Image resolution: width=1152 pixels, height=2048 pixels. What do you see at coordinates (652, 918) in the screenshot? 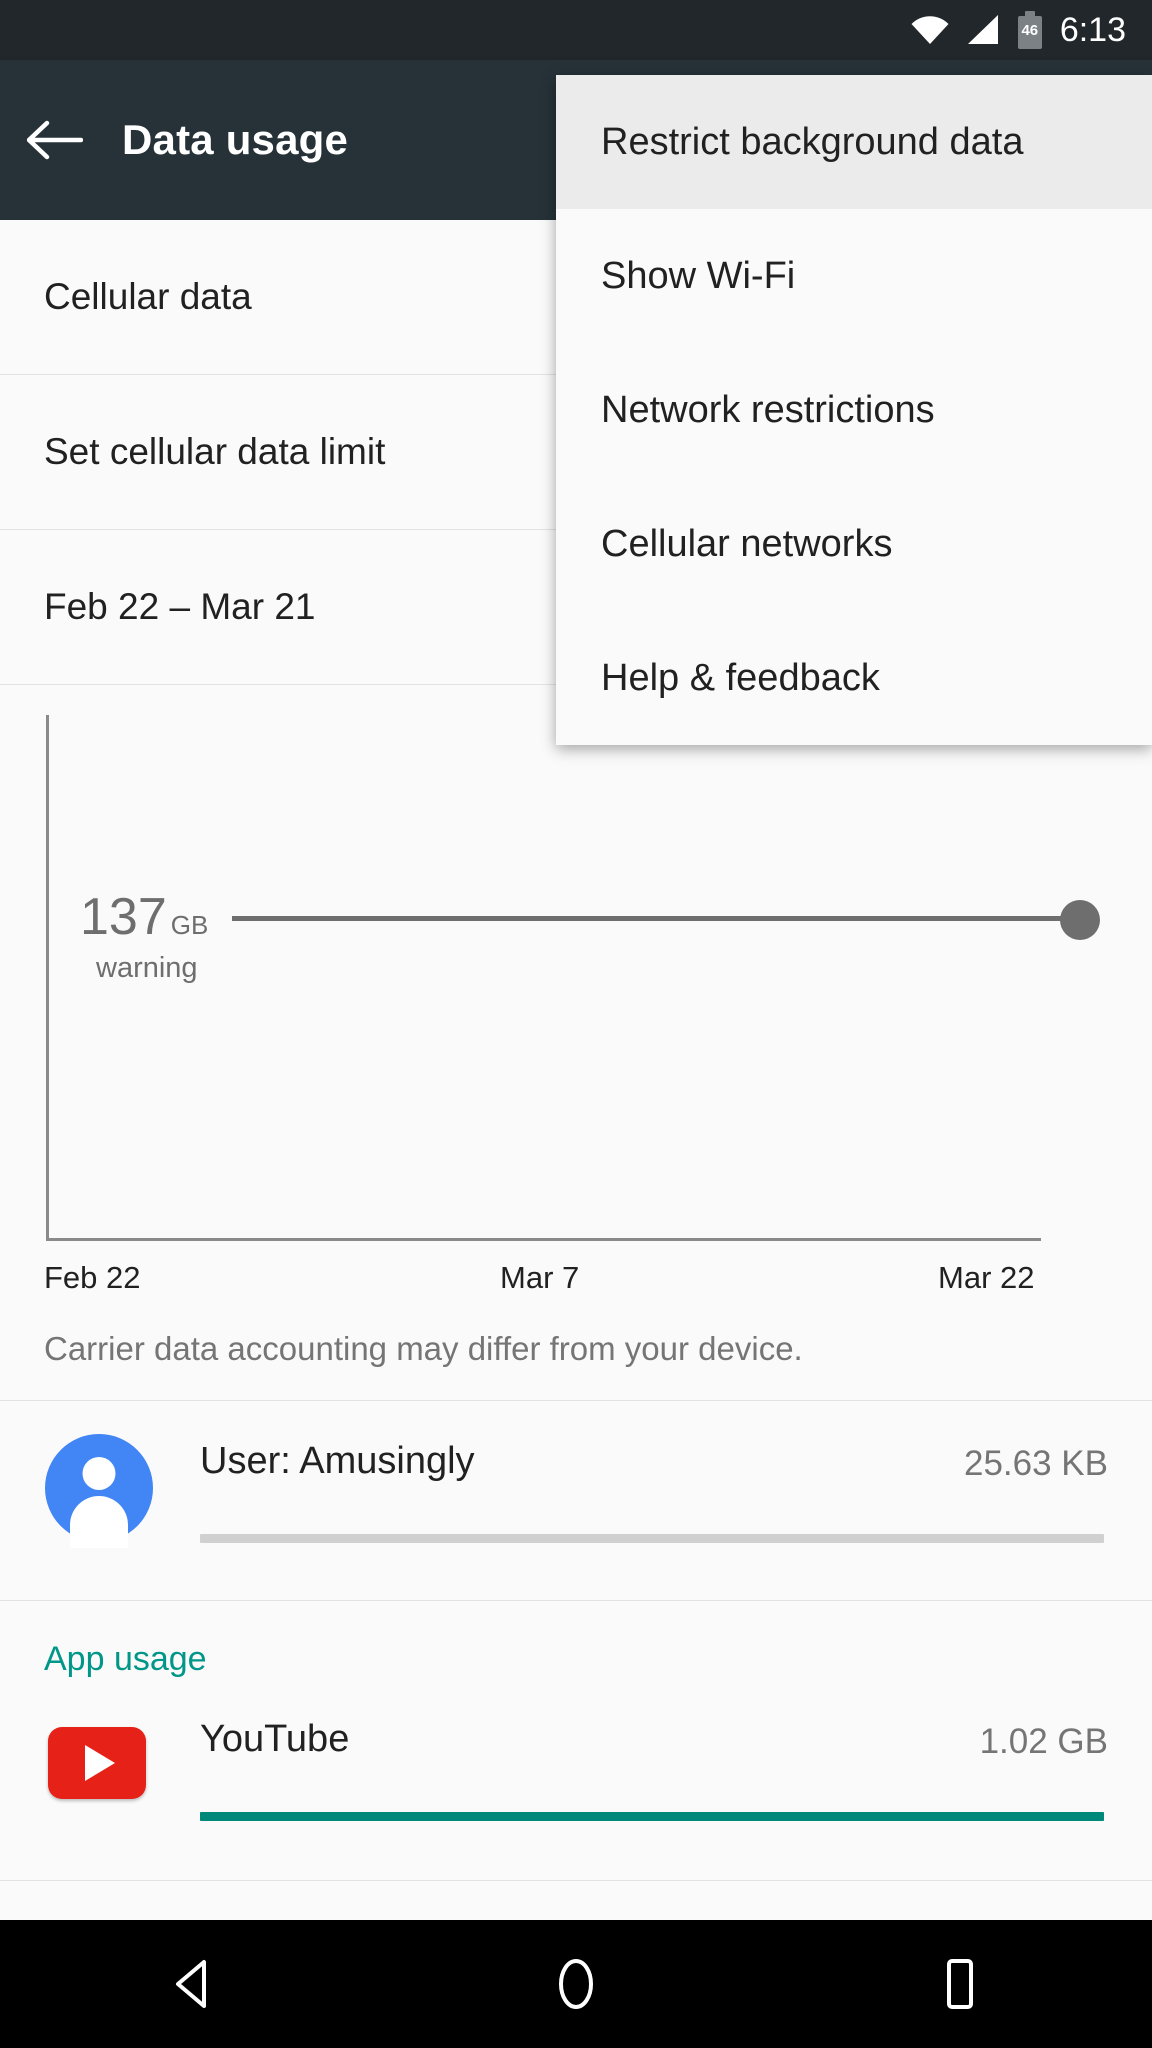
I see `chart-warning-line` at bounding box center [652, 918].